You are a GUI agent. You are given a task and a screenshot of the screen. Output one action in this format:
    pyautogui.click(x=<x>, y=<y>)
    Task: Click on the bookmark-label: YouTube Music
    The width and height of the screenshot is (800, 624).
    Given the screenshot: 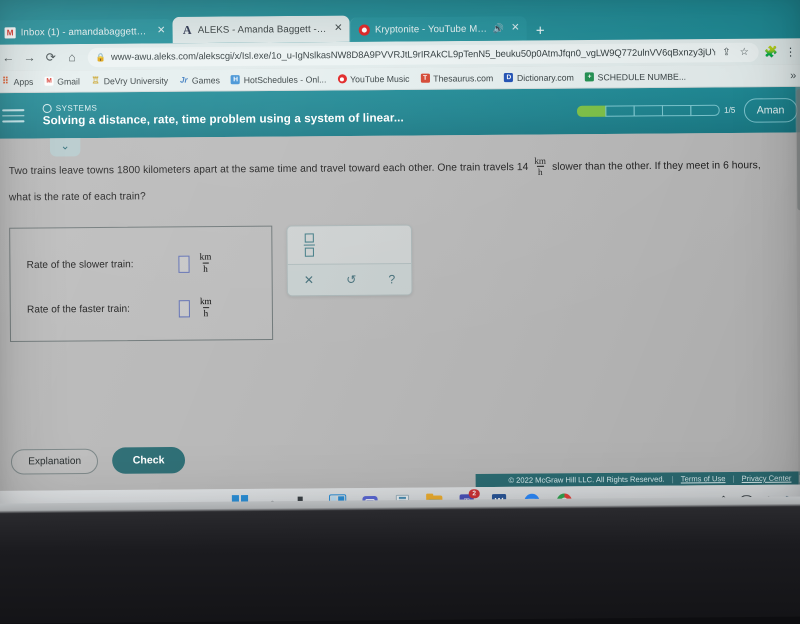 What is the action you would take?
    pyautogui.click(x=380, y=78)
    